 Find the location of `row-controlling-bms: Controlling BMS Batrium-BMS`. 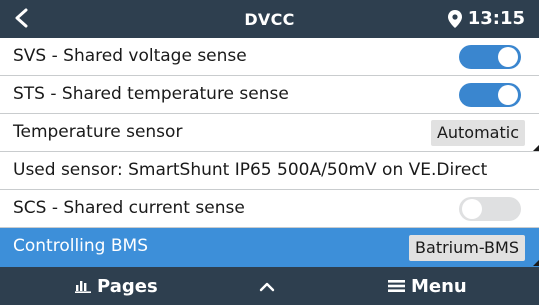

row-controlling-bms: Controlling BMS Batrium-BMS is located at coordinates (269, 247).